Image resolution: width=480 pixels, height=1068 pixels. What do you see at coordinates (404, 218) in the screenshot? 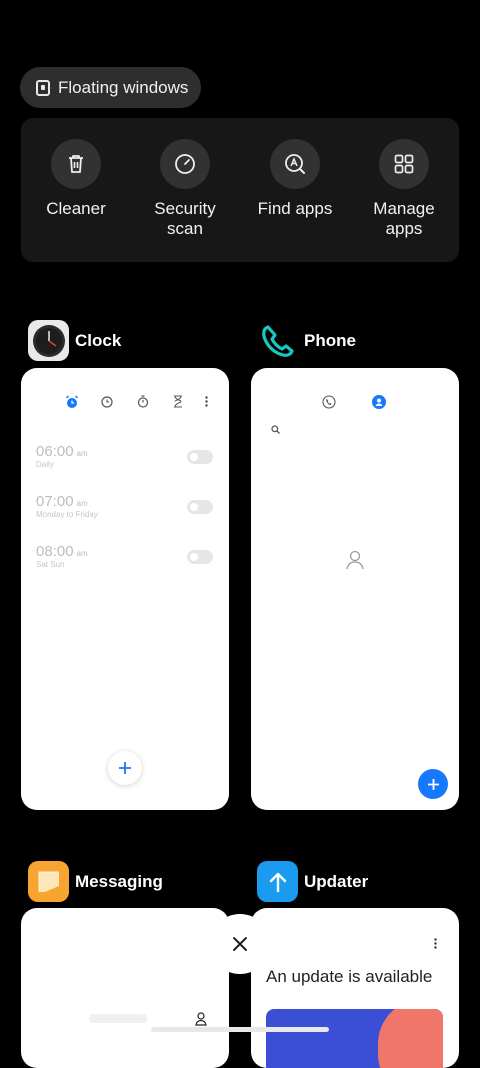
I see `manage-apps-label: Manage apps` at bounding box center [404, 218].